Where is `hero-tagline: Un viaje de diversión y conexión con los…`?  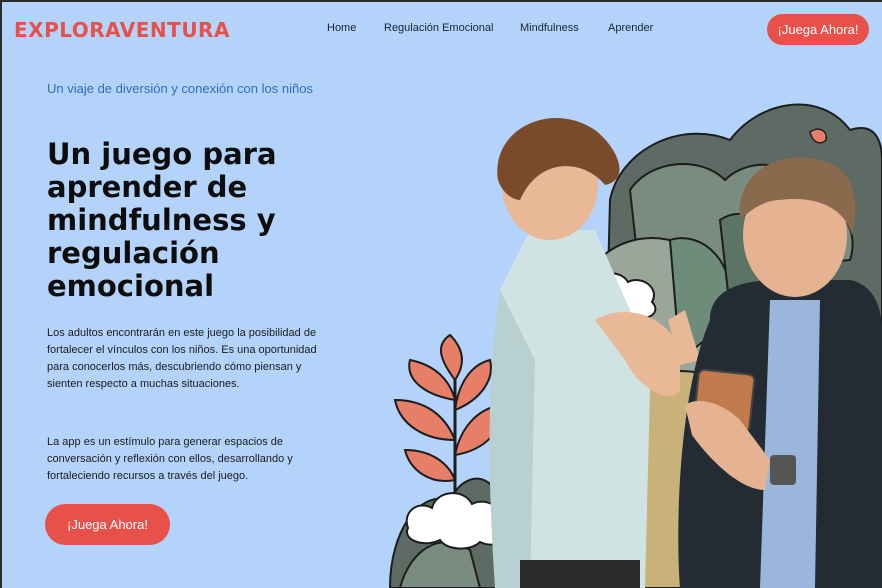
hero-tagline: Un viaje de diversión y conexión con los… is located at coordinates (180, 88).